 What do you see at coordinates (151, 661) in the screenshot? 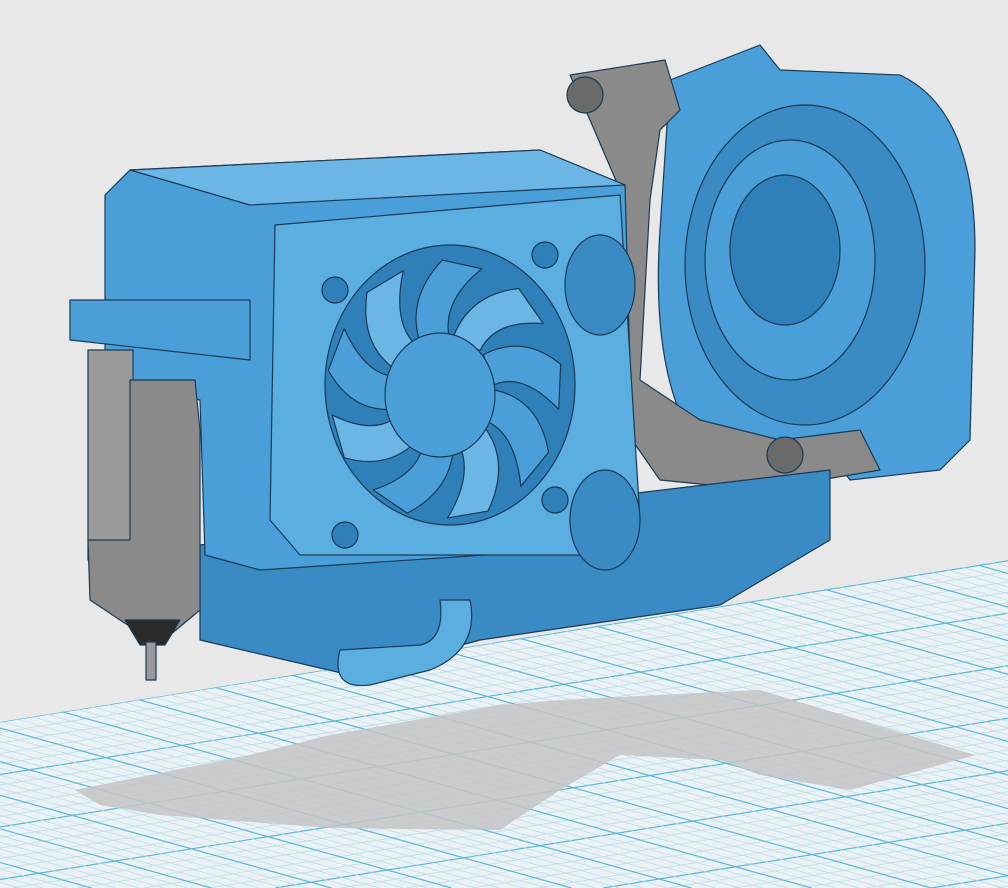
I see `nozzle` at bounding box center [151, 661].